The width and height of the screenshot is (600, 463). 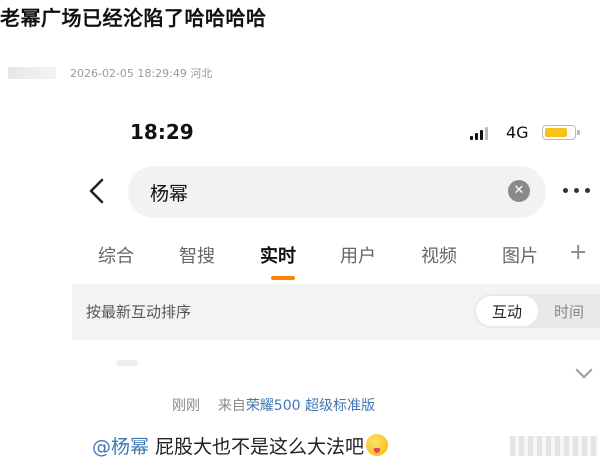 What do you see at coordinates (127, 363) in the screenshot?
I see `avatar` at bounding box center [127, 363].